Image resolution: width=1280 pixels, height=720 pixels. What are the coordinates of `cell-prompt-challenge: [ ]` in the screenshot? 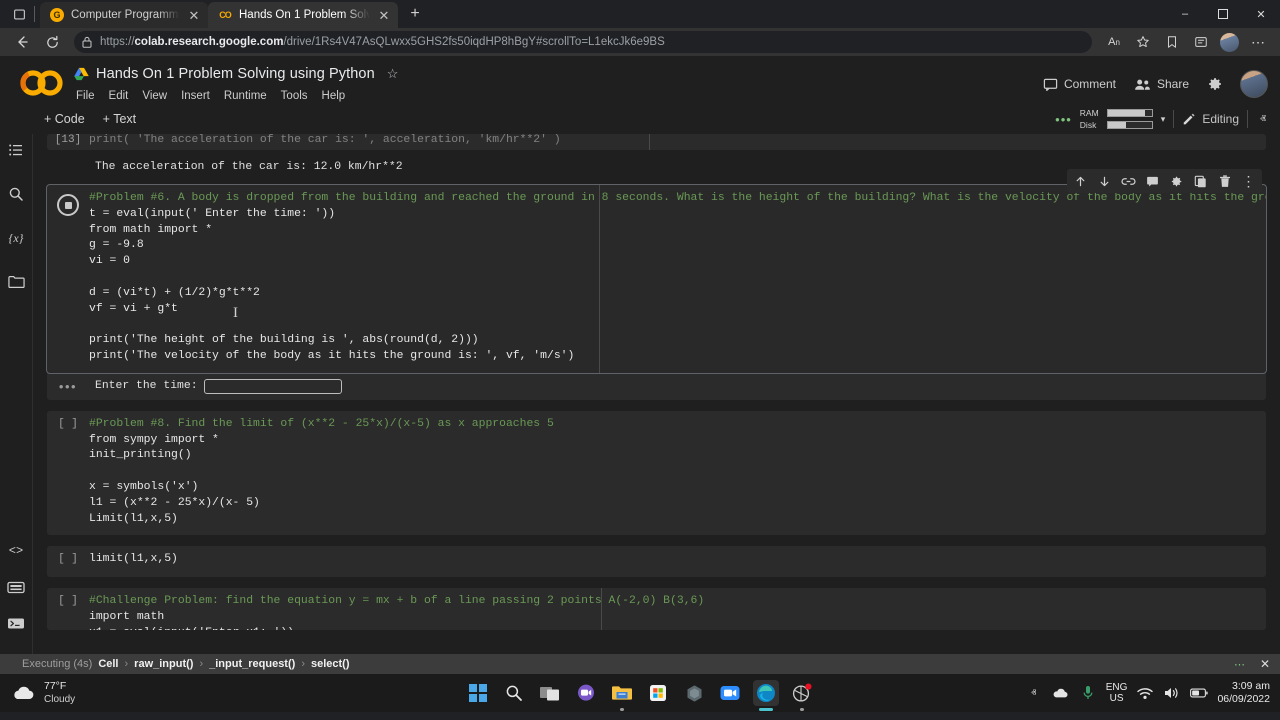 It's located at (68, 609).